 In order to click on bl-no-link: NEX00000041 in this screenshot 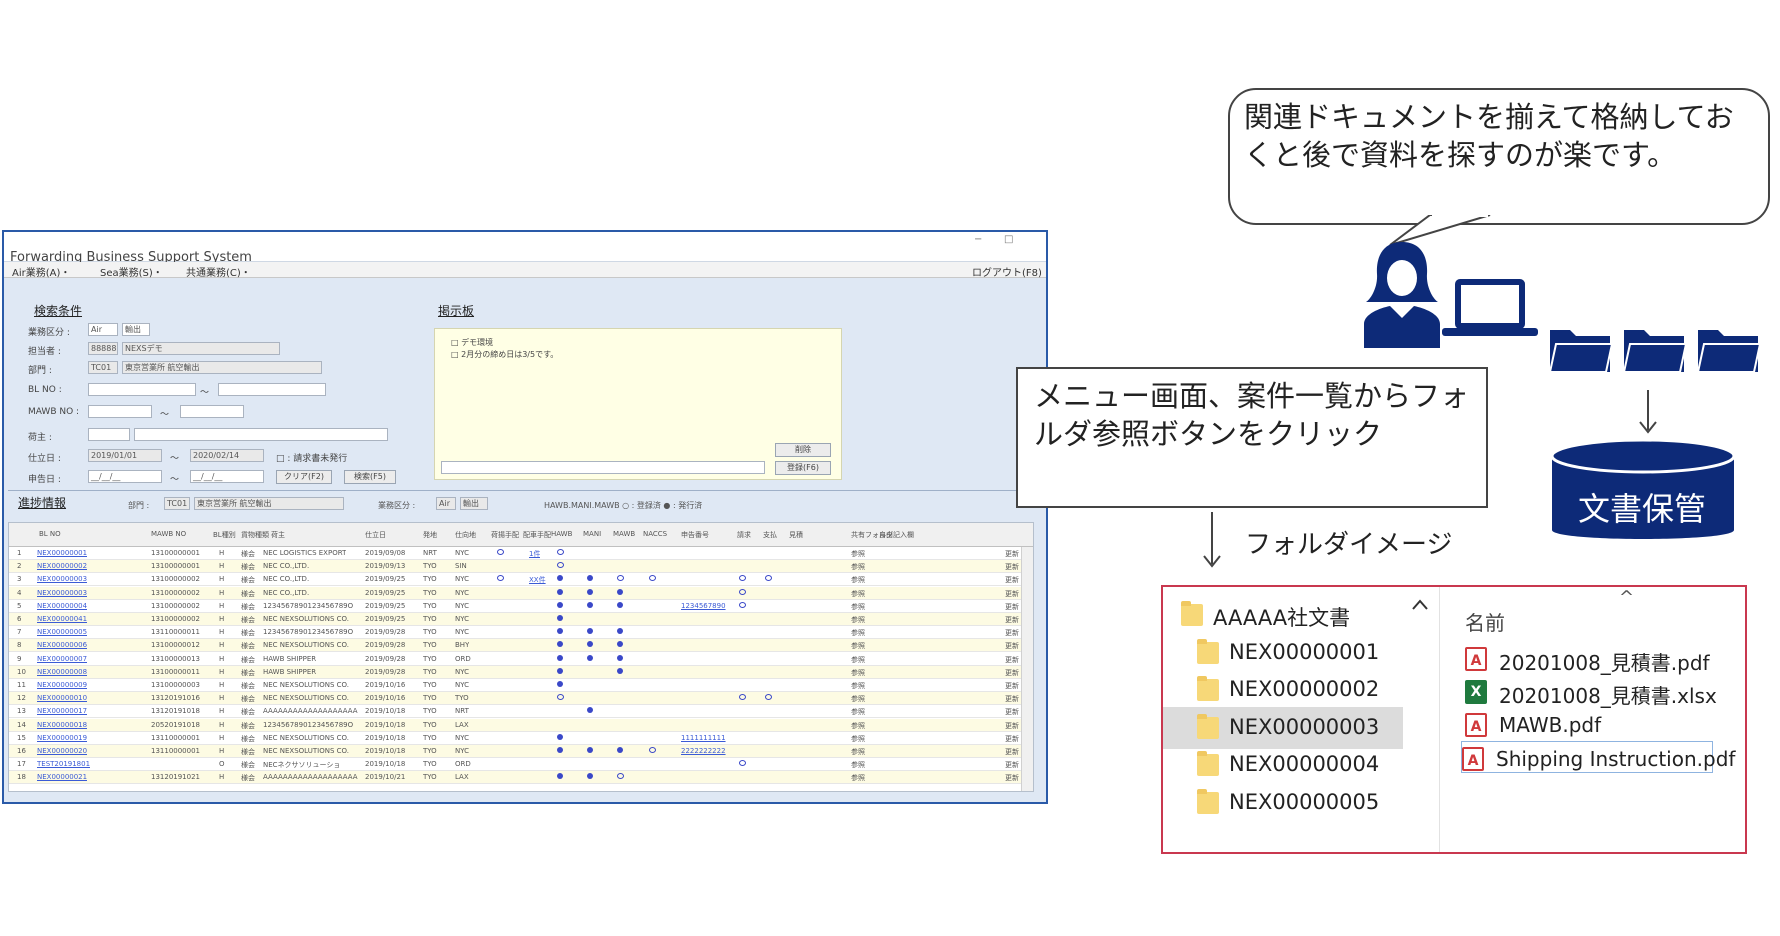, I will do `click(62, 619)`.